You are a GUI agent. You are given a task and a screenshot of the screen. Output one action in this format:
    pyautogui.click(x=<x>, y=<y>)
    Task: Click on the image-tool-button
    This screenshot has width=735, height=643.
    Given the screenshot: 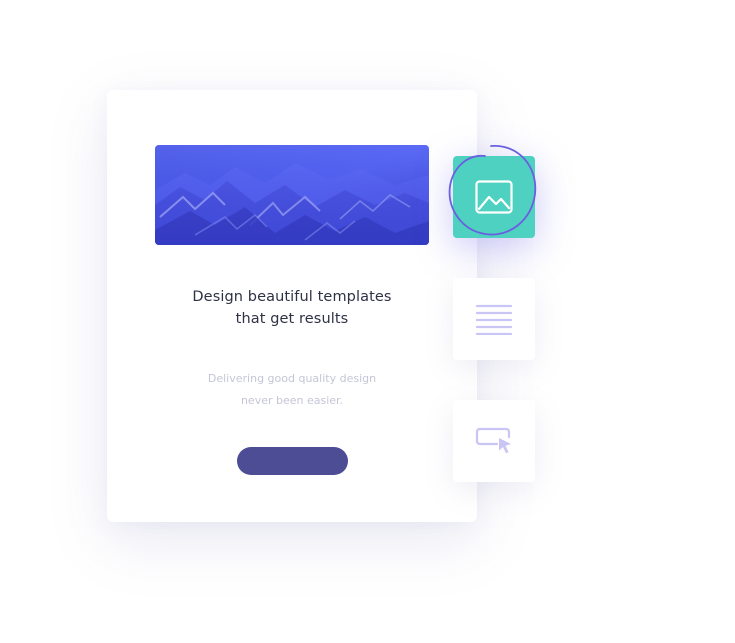 What is the action you would take?
    pyautogui.click(x=494, y=197)
    